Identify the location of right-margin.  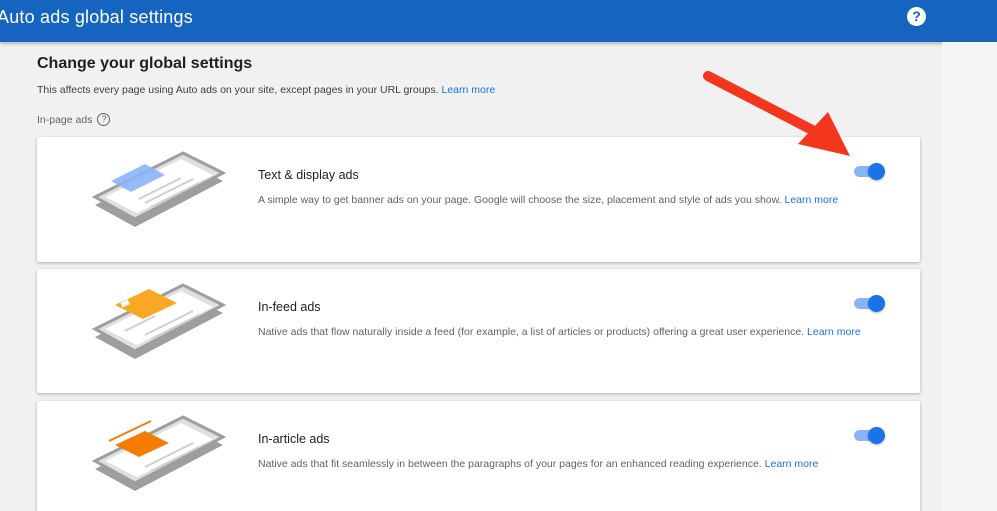
(969, 276).